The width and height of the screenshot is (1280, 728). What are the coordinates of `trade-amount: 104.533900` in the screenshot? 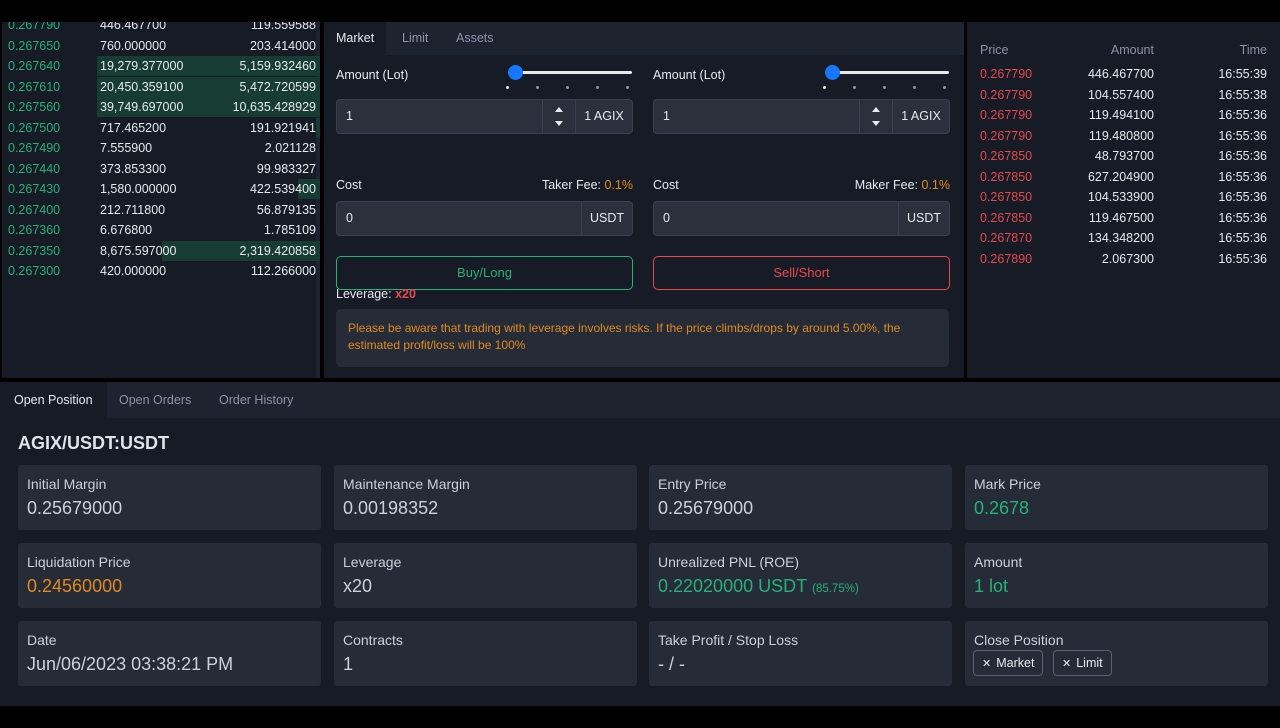 It's located at (1120, 197).